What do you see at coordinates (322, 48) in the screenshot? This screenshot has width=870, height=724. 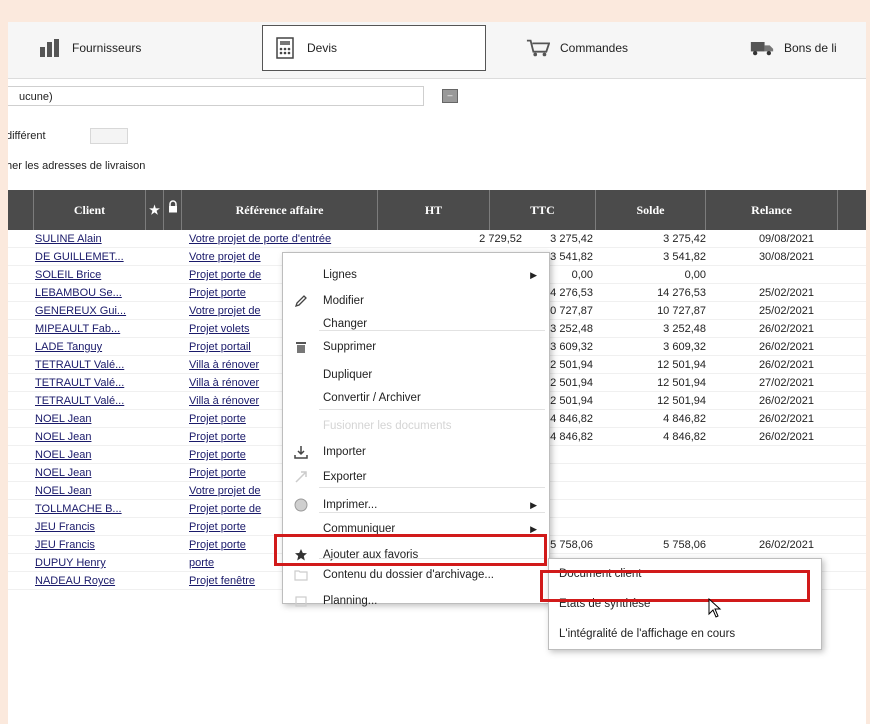 I see `nav-devis-label: Devis` at bounding box center [322, 48].